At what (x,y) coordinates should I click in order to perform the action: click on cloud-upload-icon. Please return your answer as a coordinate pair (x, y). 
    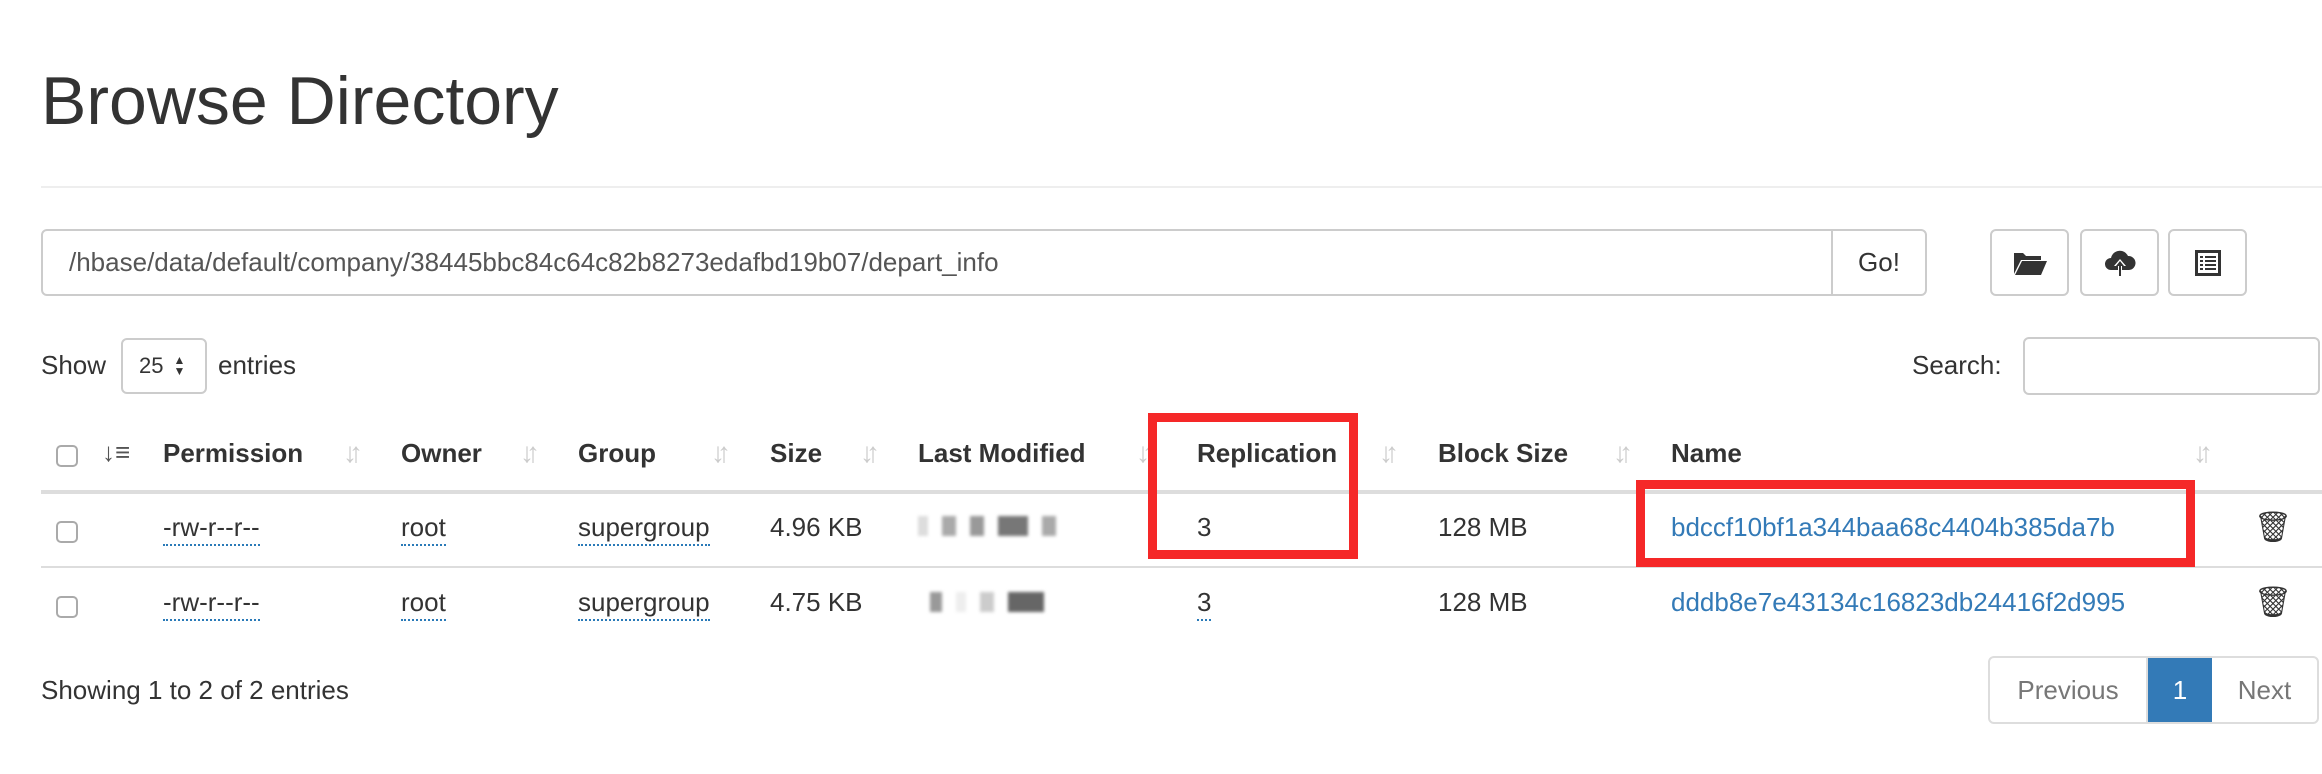
    Looking at the image, I should click on (2120, 263).